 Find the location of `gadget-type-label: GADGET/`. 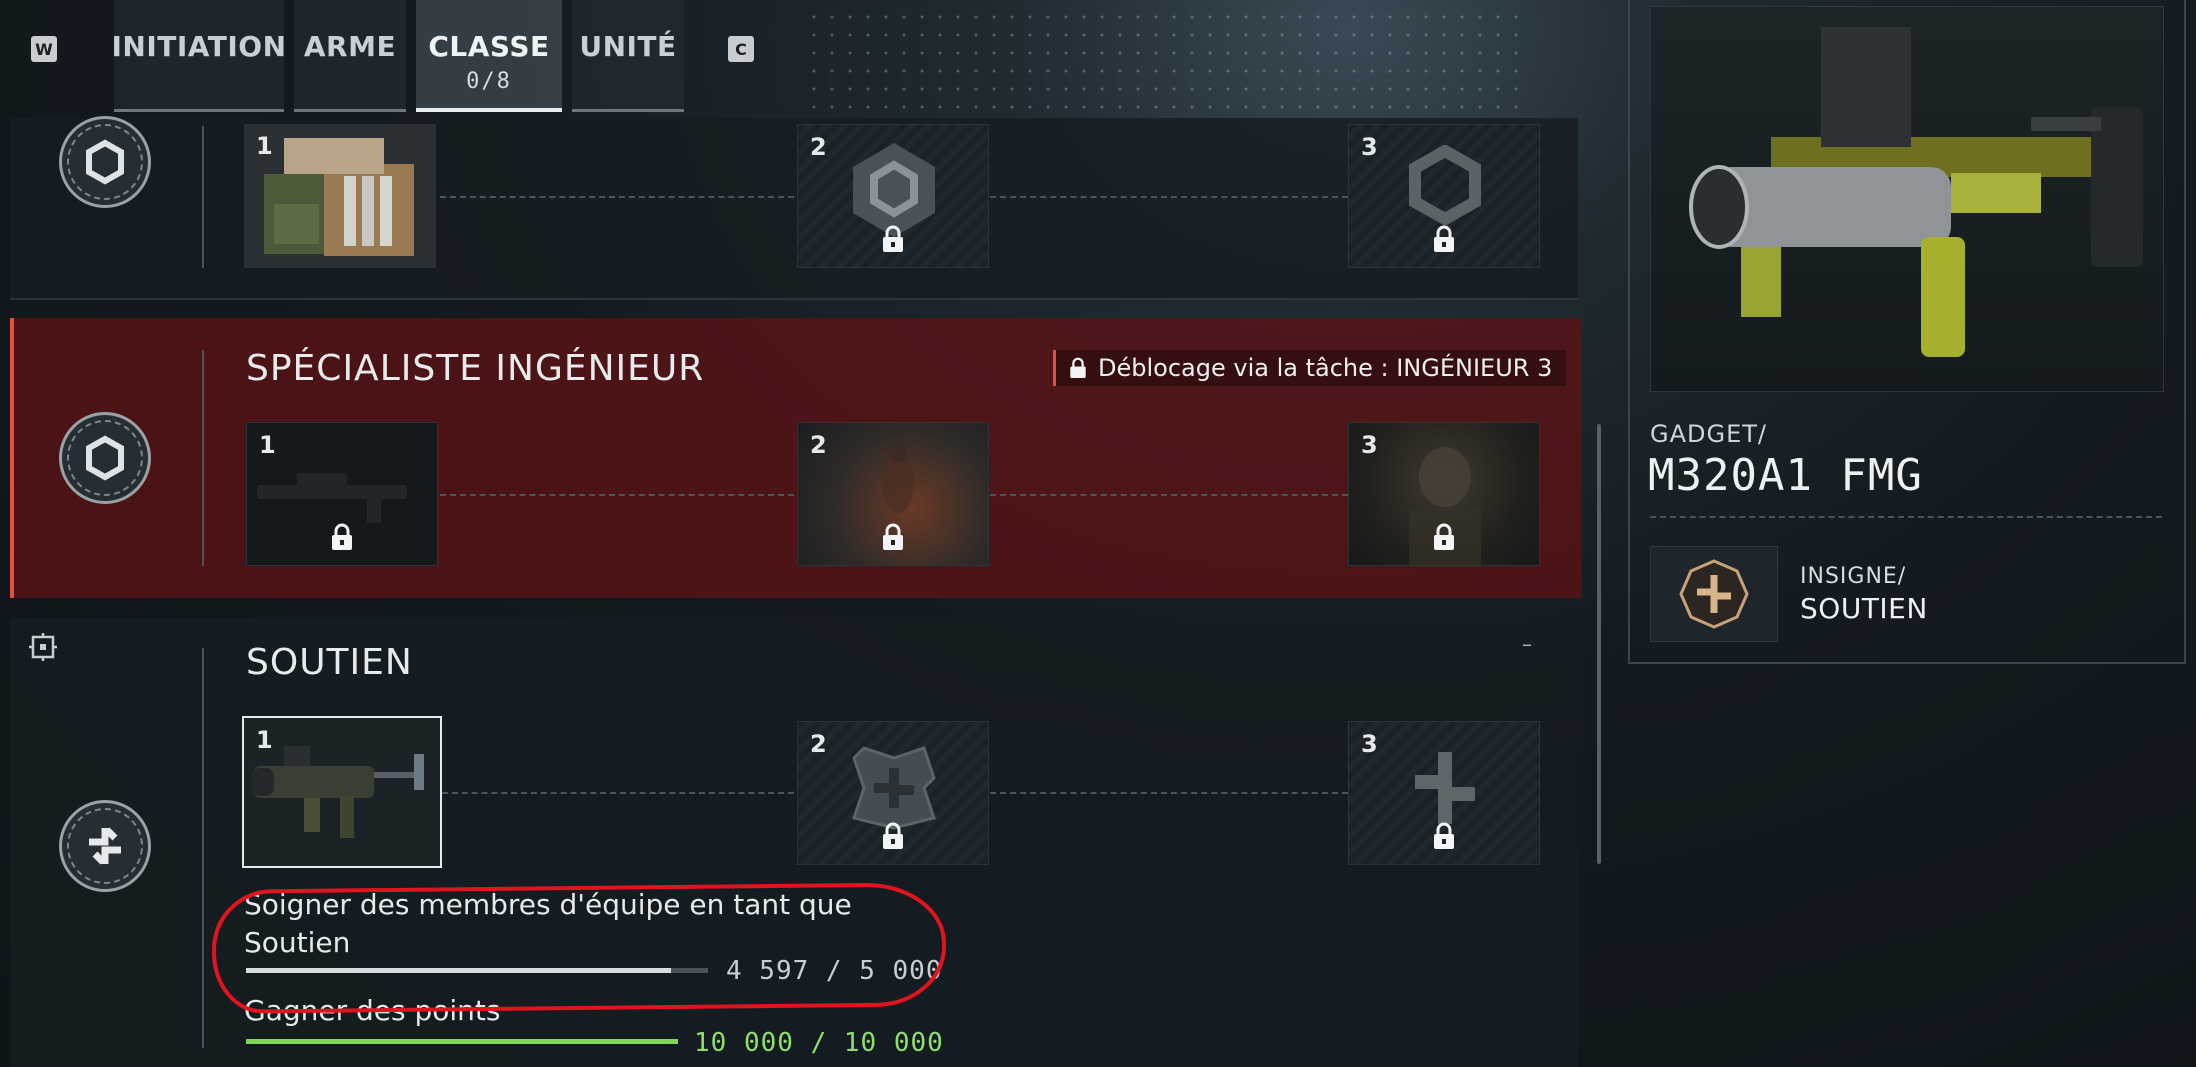

gadget-type-label: GADGET/ is located at coordinates (1709, 434).